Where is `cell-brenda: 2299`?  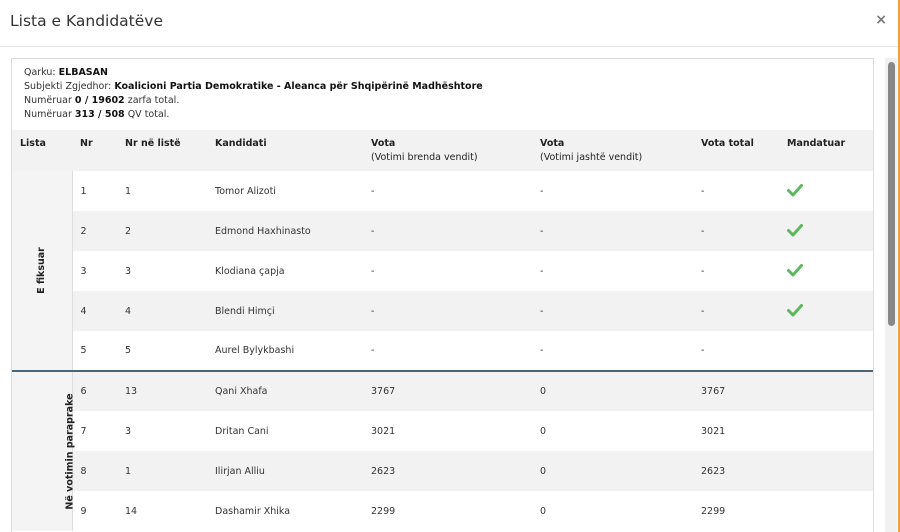
cell-brenda: 2299 is located at coordinates (383, 511).